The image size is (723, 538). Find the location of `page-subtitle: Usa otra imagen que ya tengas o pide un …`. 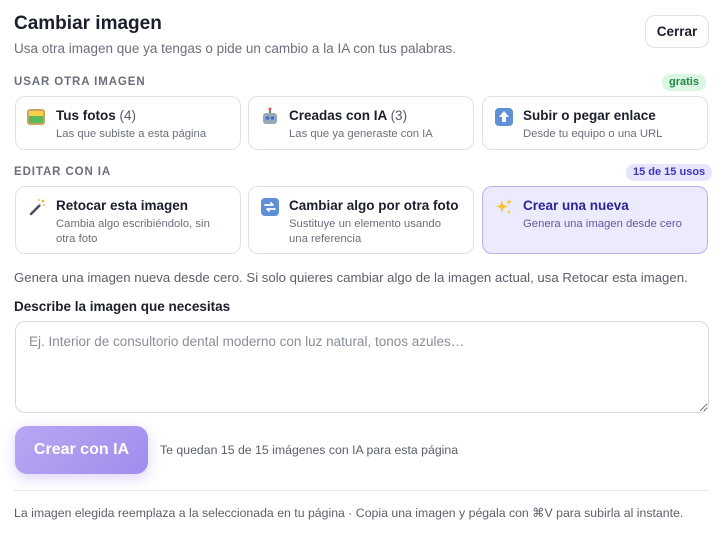

page-subtitle: Usa otra imagen que ya tengas o pide un … is located at coordinates (235, 48).